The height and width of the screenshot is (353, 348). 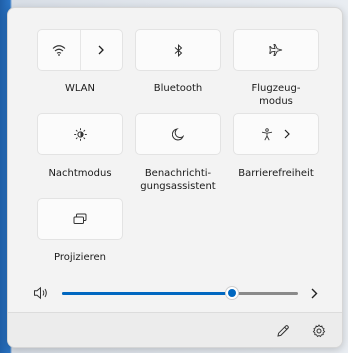 I want to click on focus-assist-icon, so click(x=178, y=134).